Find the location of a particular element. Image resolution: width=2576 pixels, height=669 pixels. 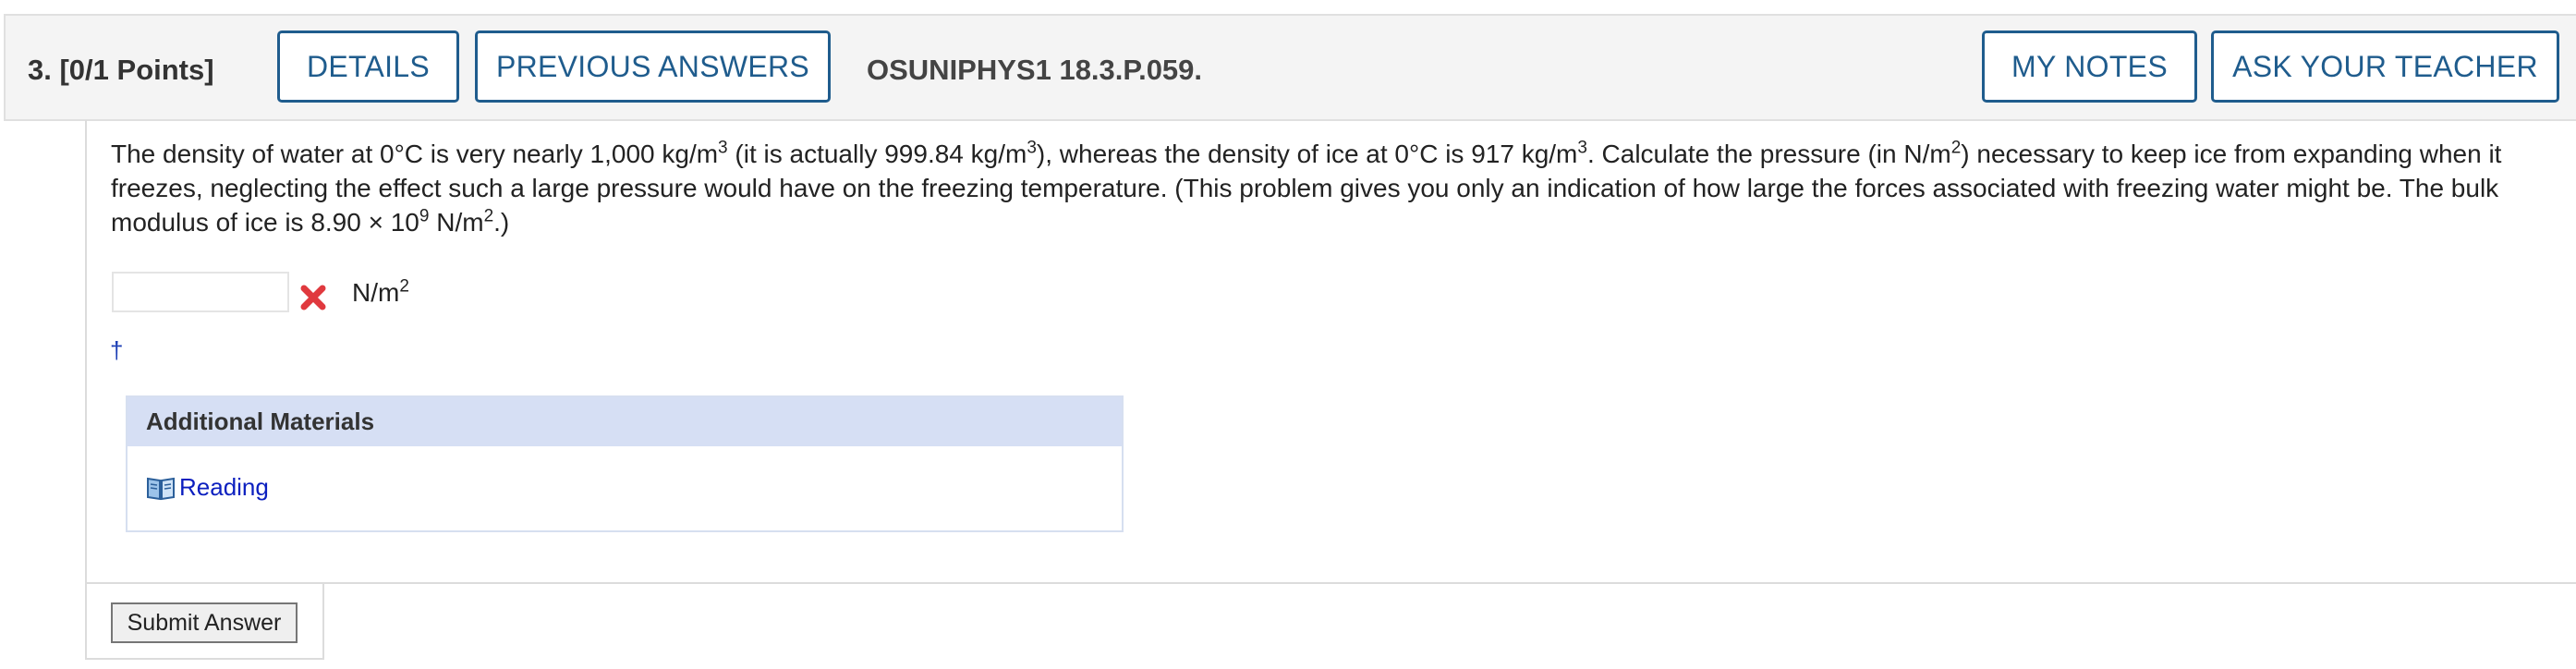

additional-materials-title: Additional Materials is located at coordinates (625, 422).